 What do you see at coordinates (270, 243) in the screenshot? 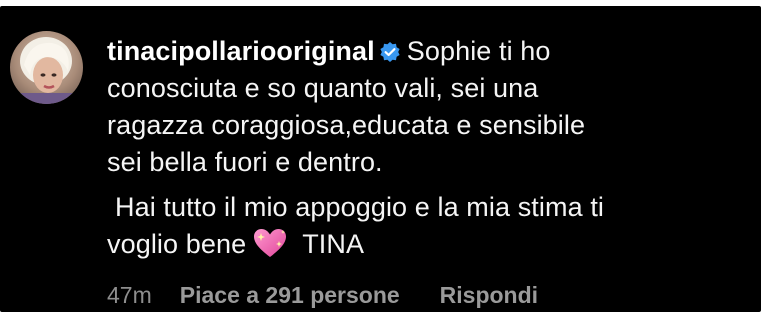
I see `sparkling-heart-icon` at bounding box center [270, 243].